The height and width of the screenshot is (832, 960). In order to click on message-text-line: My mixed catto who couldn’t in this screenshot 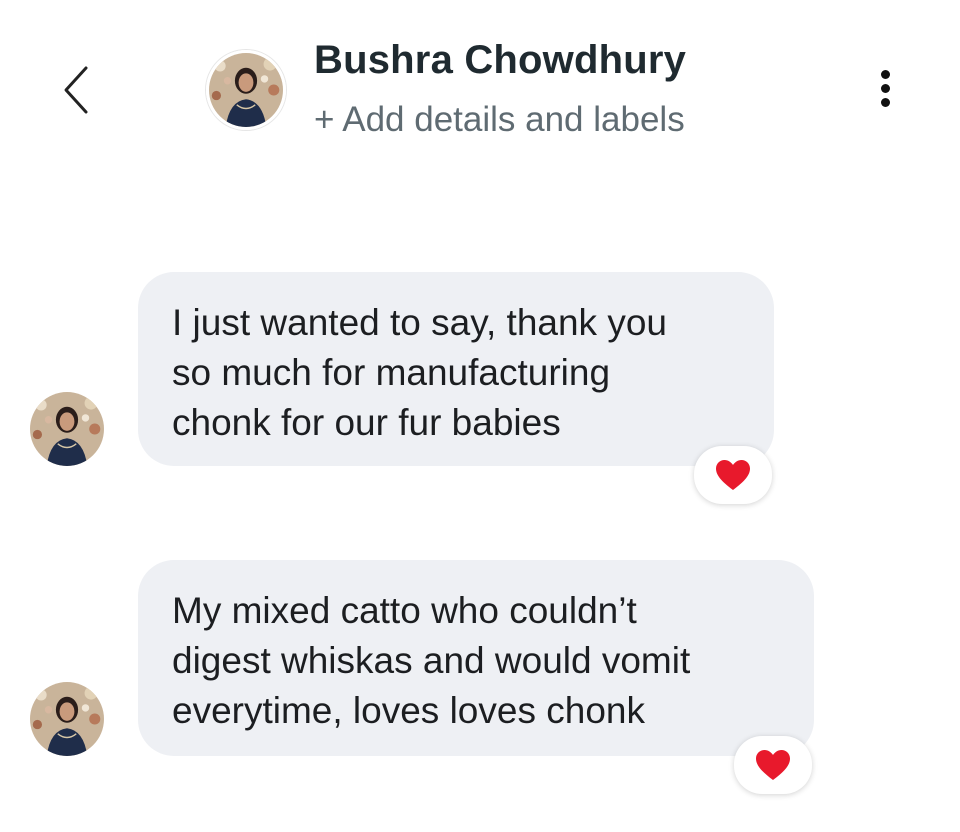, I will do `click(404, 610)`.